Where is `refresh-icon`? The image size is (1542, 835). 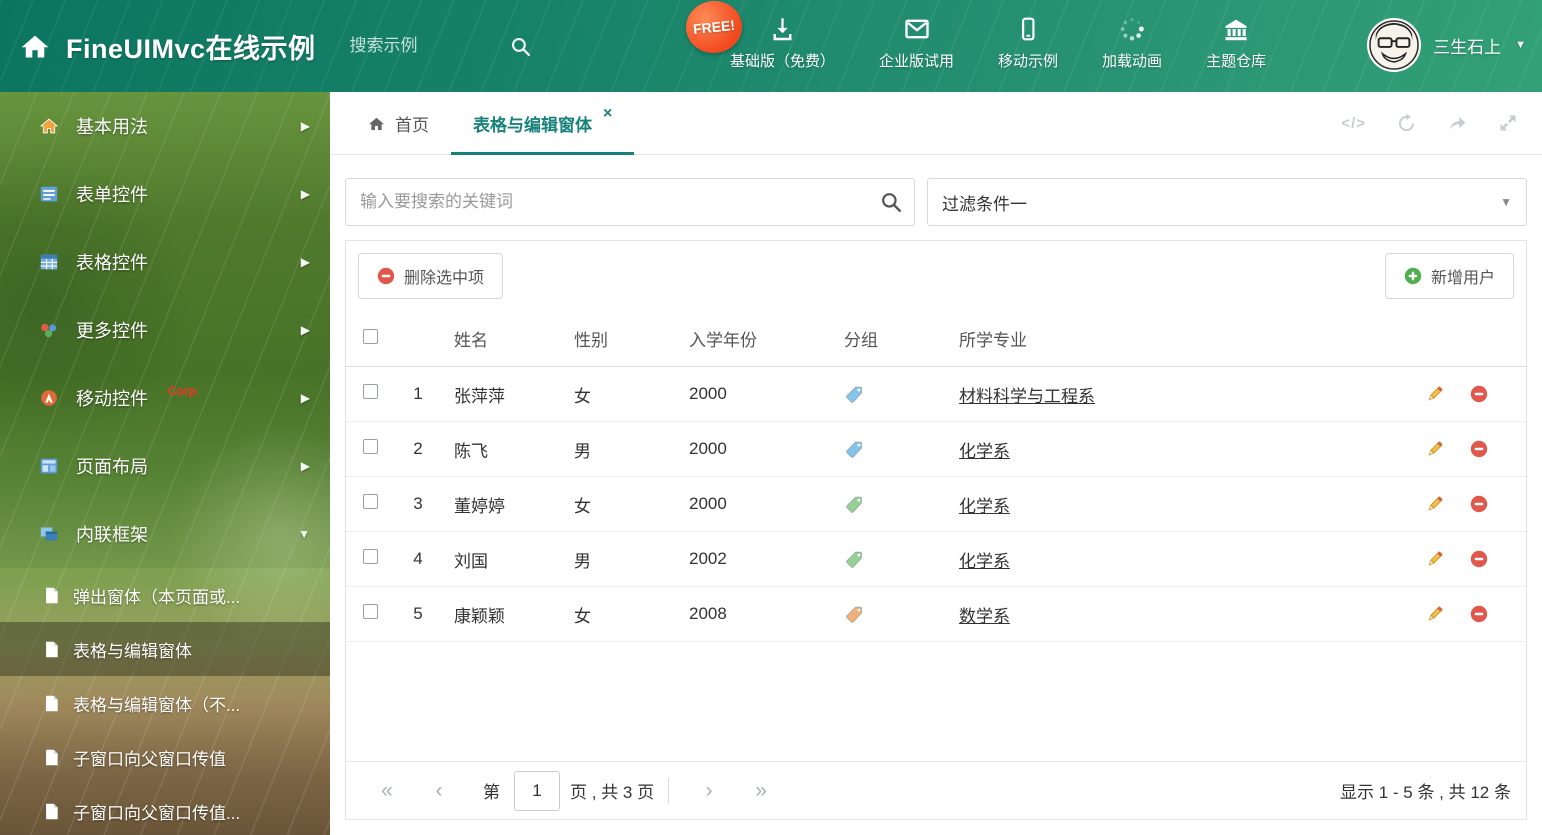 refresh-icon is located at coordinates (1406, 123).